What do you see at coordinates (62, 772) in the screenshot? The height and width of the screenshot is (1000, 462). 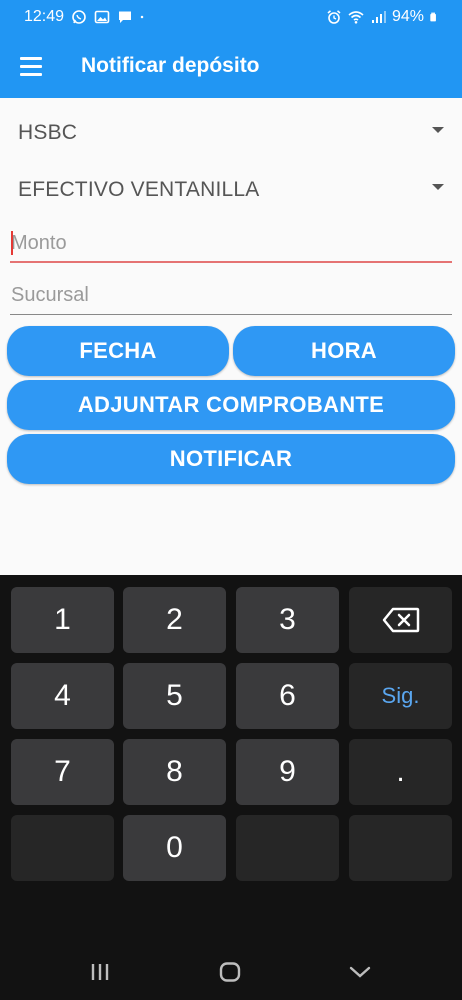 I see `key-7: 7` at bounding box center [62, 772].